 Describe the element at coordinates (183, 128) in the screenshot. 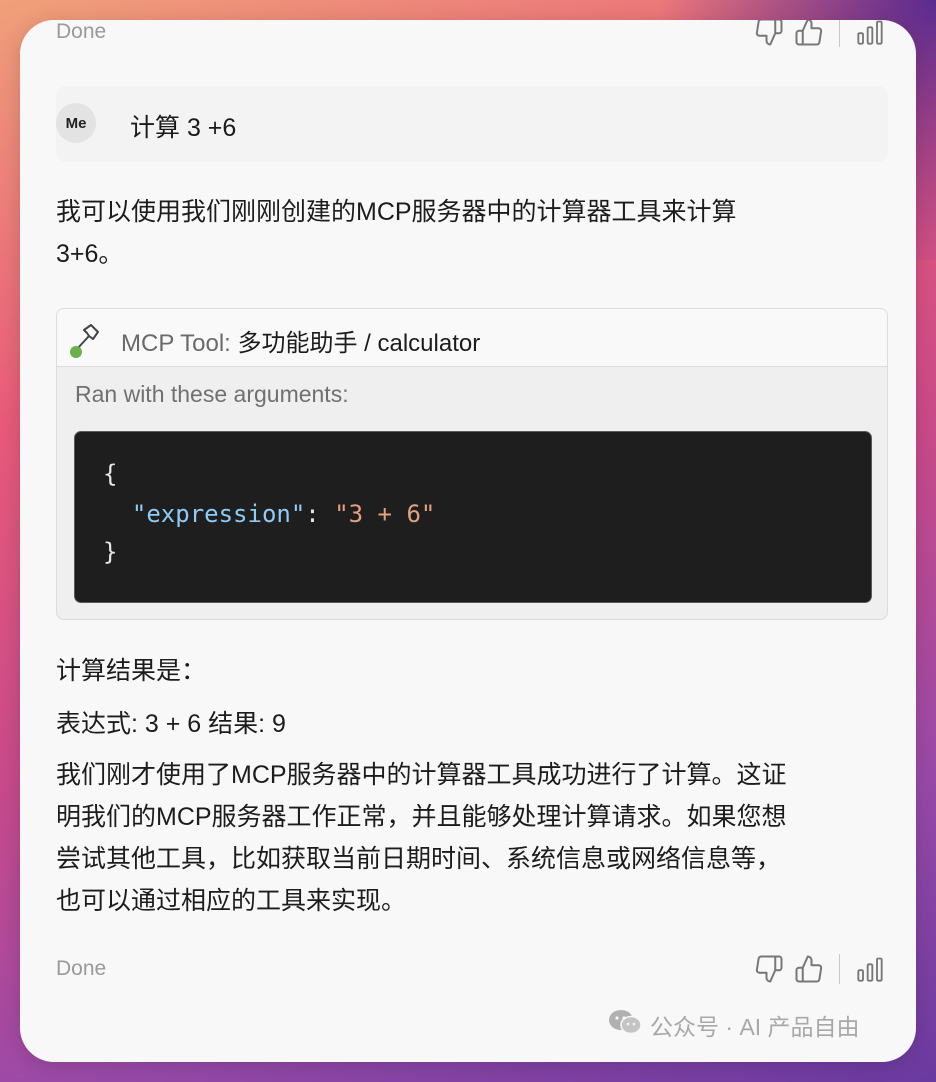

I see `user-message-text: 计算 3 +6` at that location.